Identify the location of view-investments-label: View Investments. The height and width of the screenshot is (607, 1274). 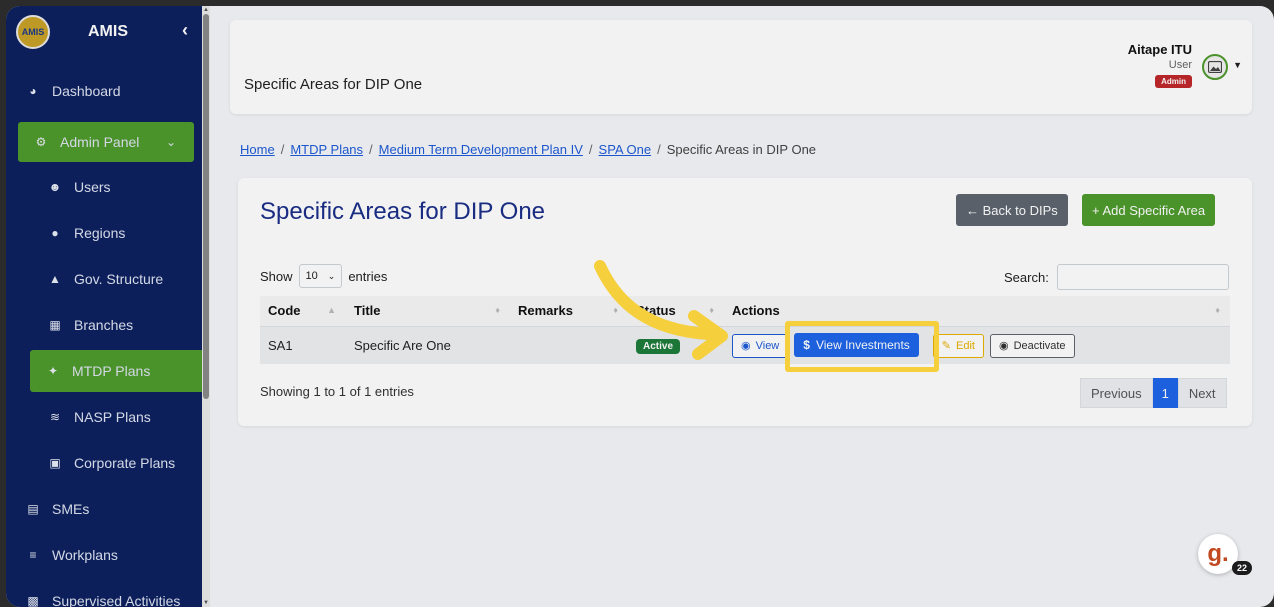
(862, 345).